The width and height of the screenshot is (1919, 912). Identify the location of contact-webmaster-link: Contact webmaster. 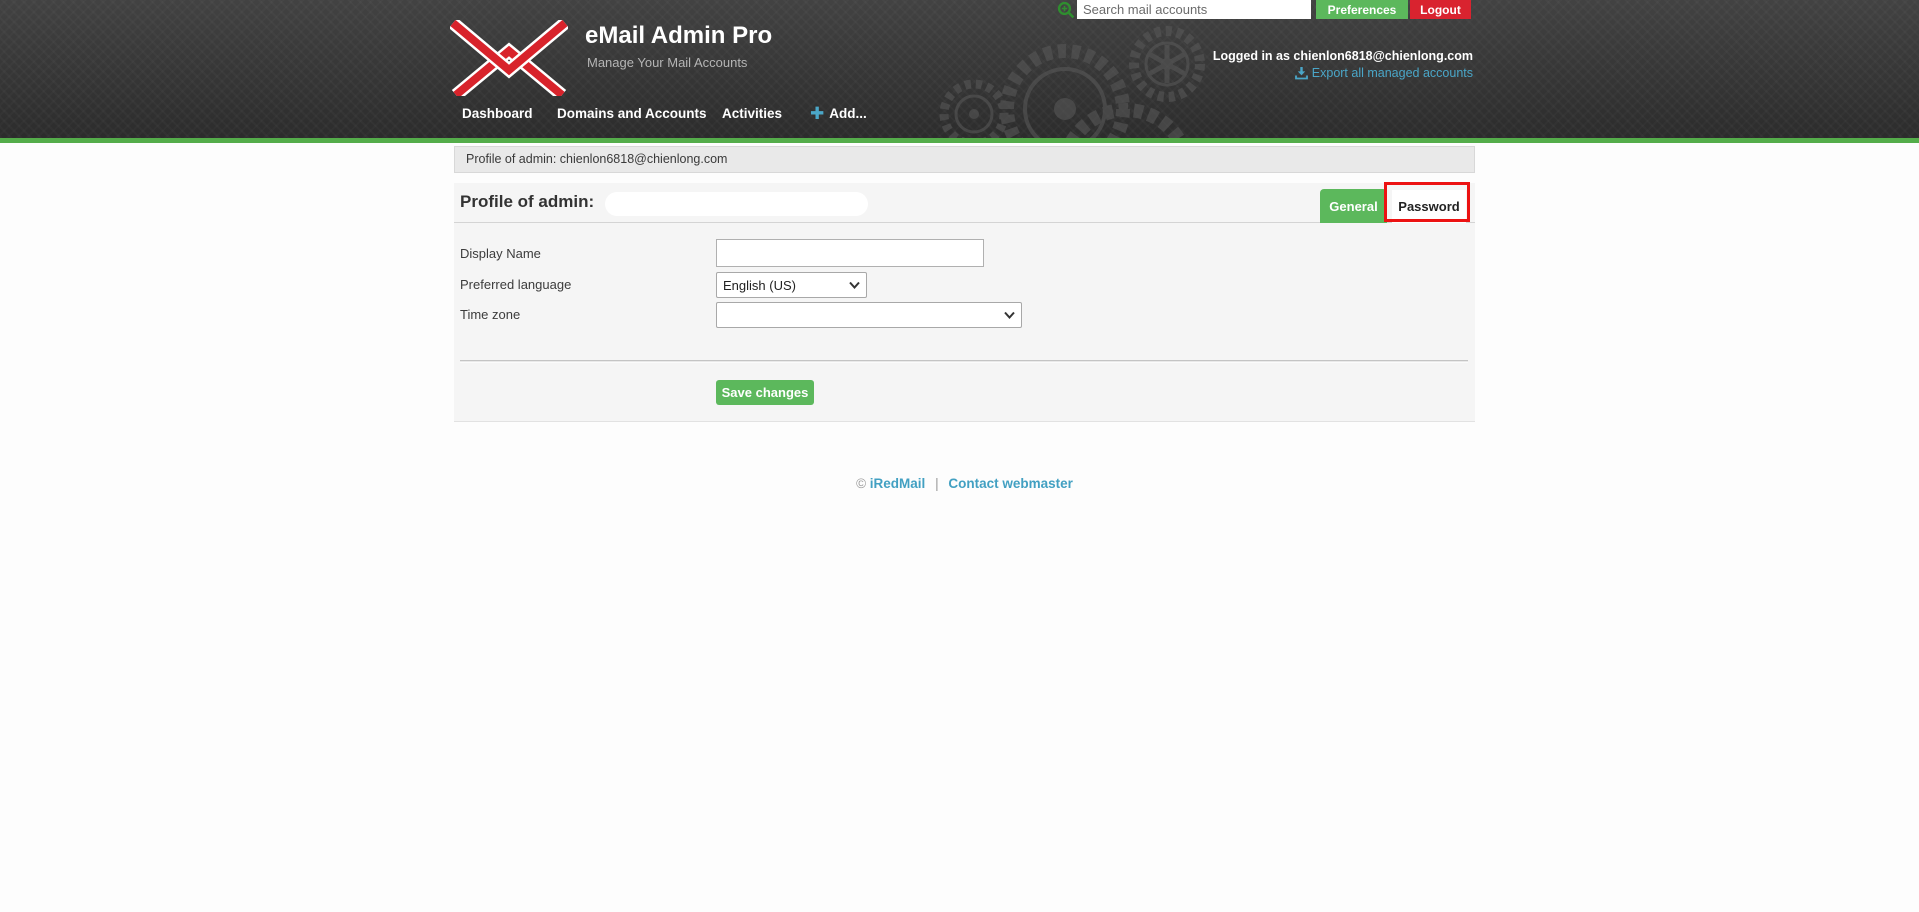
(1010, 483).